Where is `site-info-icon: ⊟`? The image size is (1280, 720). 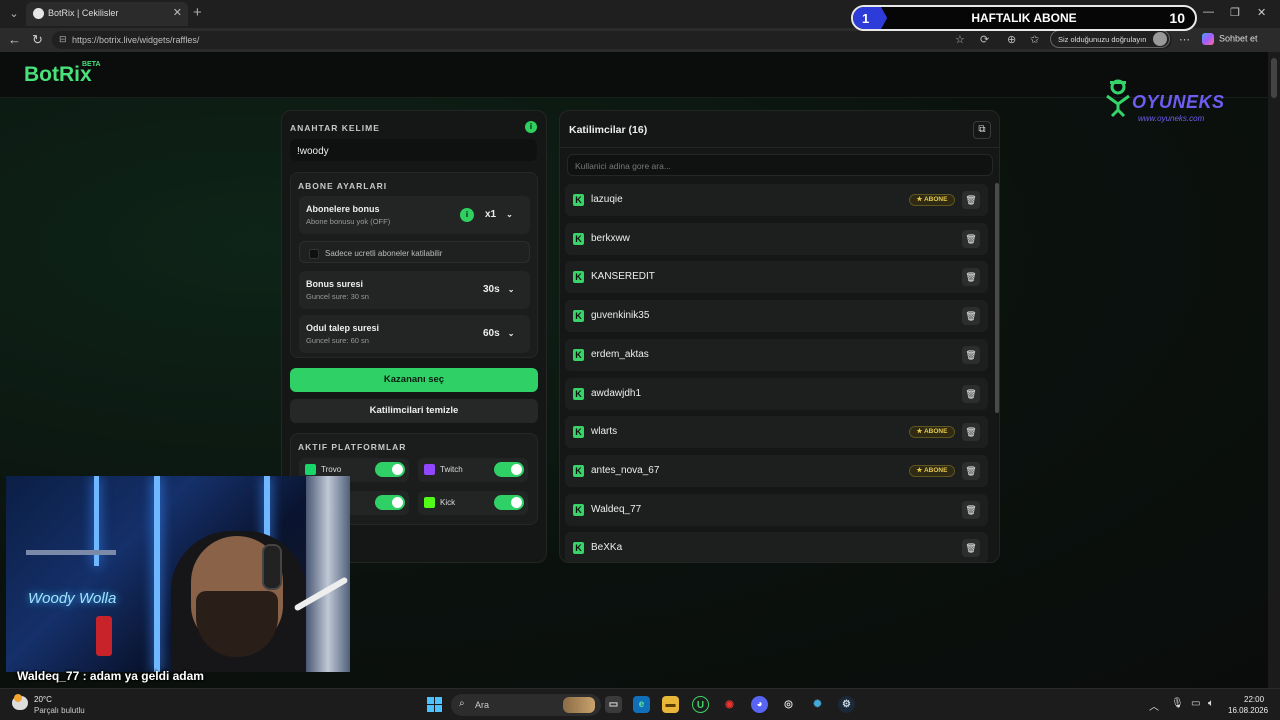
site-info-icon: ⊟ is located at coordinates (63, 39).